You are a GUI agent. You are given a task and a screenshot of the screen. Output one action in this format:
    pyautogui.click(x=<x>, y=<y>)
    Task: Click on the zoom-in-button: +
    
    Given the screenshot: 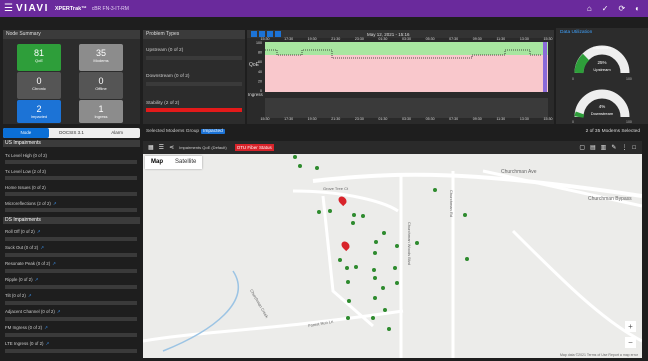 What is the action you would take?
    pyautogui.click(x=630, y=326)
    